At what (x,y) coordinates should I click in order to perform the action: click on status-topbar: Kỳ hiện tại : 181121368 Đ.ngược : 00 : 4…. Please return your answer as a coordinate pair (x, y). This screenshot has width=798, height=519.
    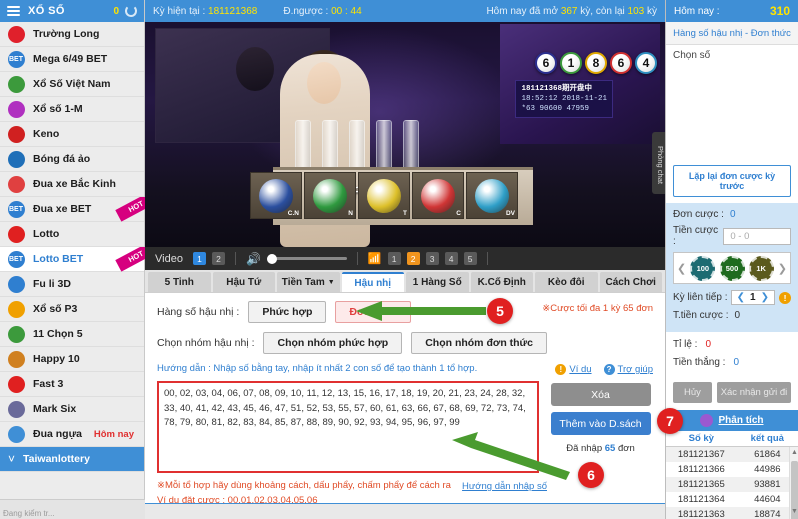
    Looking at the image, I should click on (405, 11).